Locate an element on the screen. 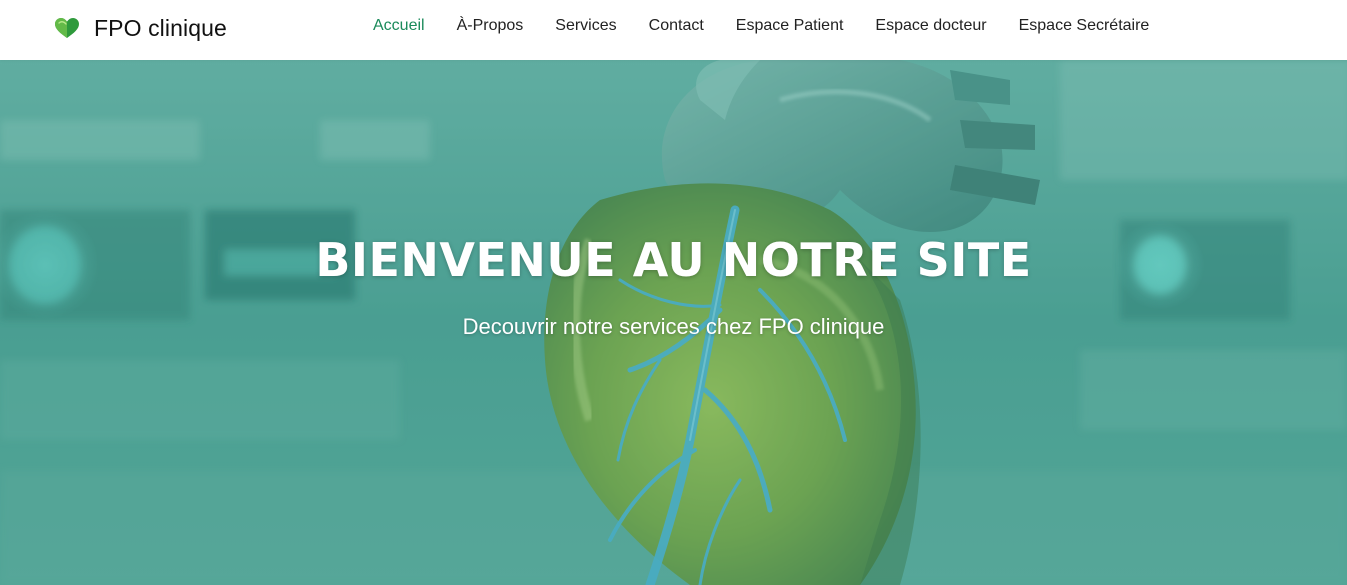 The height and width of the screenshot is (585, 1347). nav-item: Services is located at coordinates (585, 26).